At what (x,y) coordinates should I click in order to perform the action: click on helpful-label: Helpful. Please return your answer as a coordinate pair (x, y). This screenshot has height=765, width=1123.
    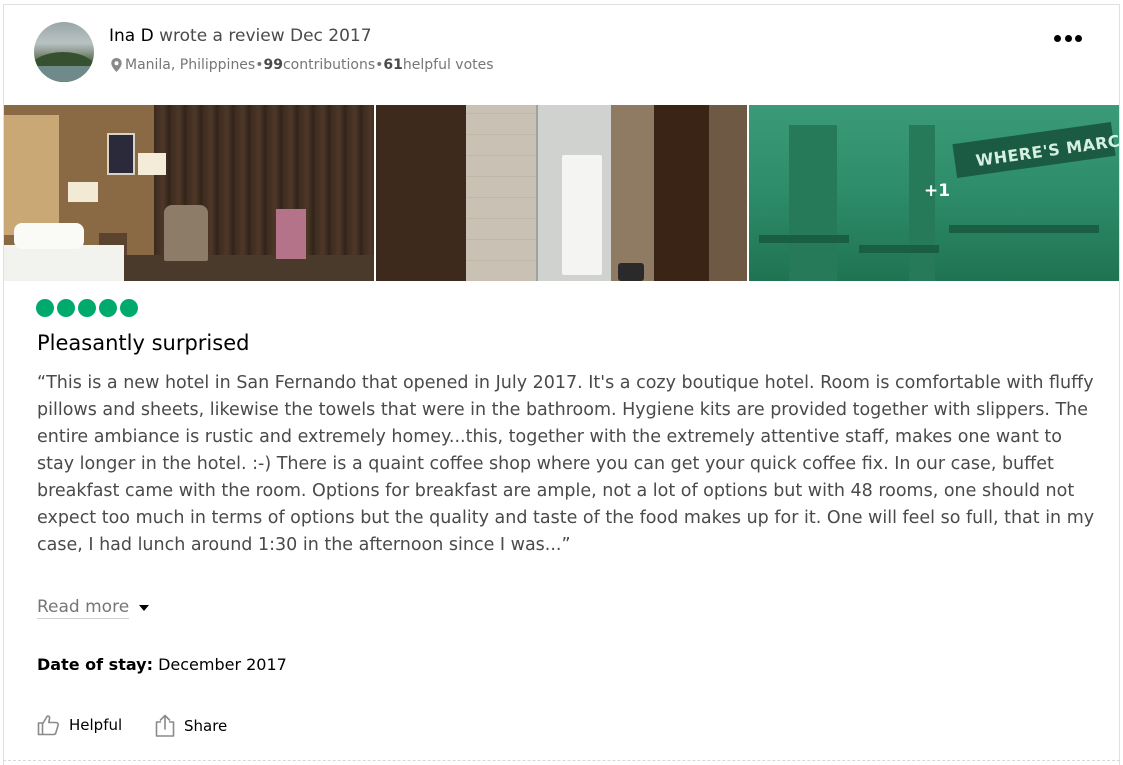
    Looking at the image, I should click on (95, 725).